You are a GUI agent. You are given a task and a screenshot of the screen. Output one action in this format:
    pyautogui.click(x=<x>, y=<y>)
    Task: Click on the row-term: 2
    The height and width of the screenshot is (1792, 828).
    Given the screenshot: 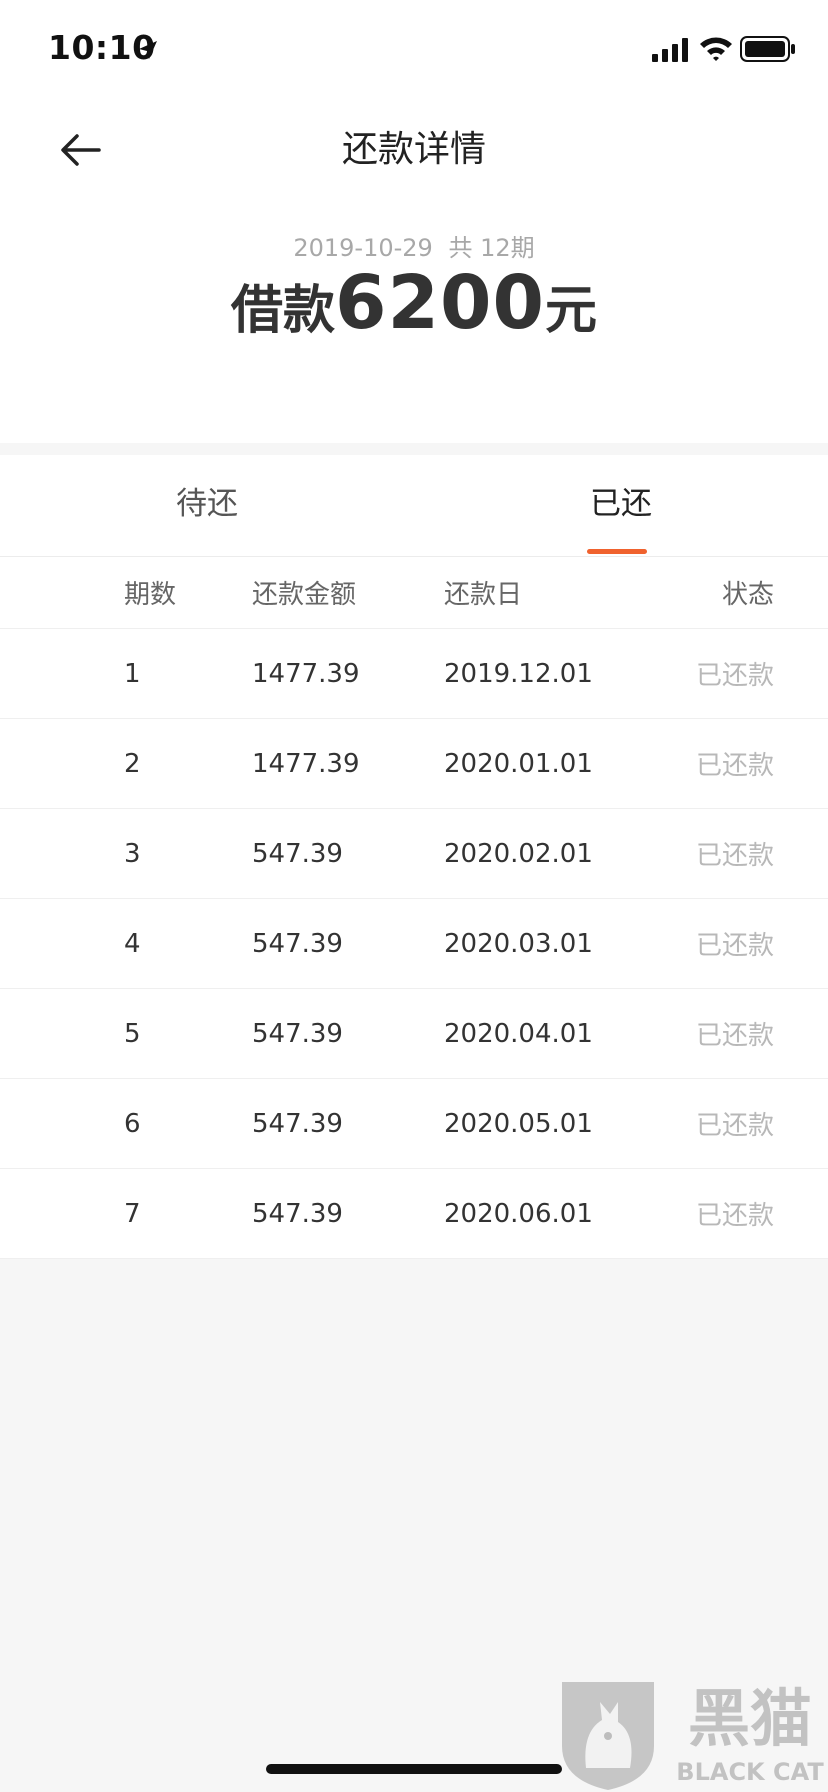 What is the action you would take?
    pyautogui.click(x=132, y=763)
    